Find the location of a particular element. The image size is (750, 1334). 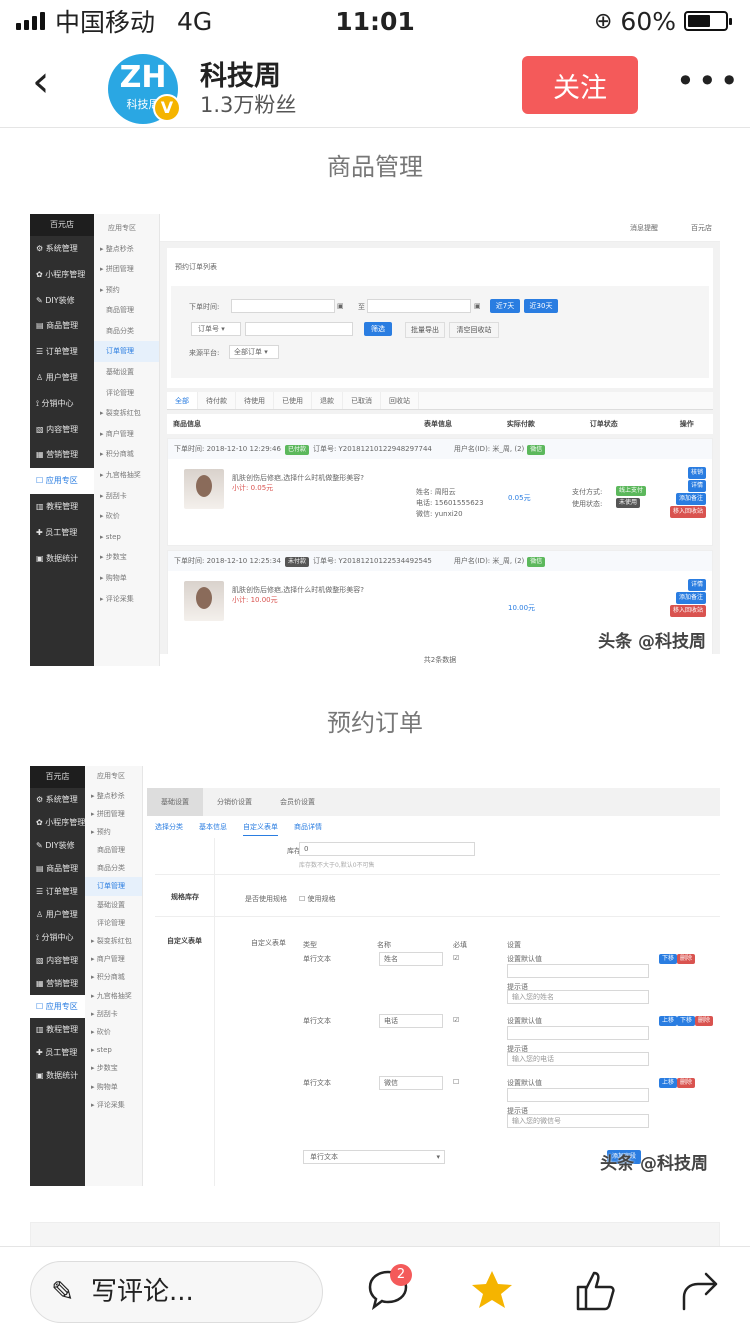

hint-input: 输入您的电话 is located at coordinates (578, 1059).